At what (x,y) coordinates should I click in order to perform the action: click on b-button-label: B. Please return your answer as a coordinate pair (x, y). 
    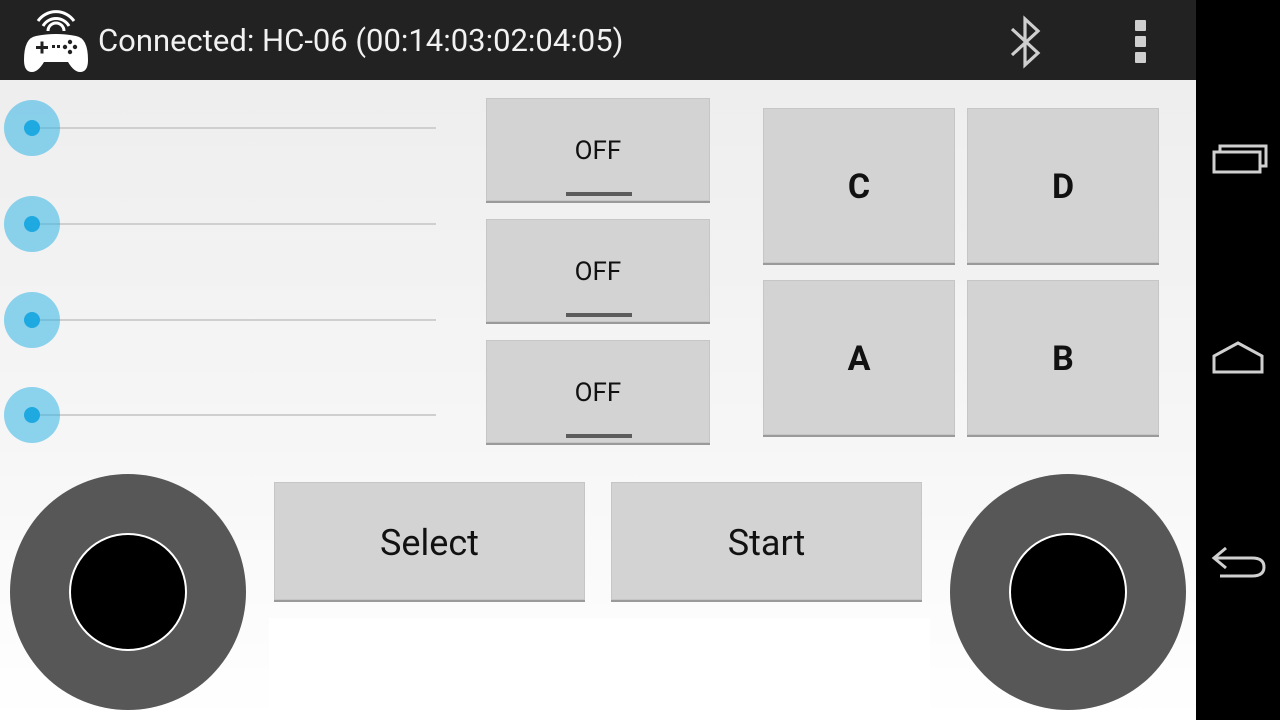
    Looking at the image, I should click on (1063, 359).